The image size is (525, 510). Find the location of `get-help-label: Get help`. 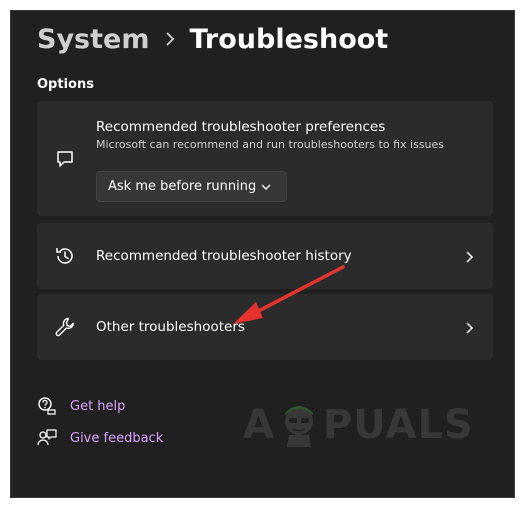

get-help-label: Get help is located at coordinates (98, 406).